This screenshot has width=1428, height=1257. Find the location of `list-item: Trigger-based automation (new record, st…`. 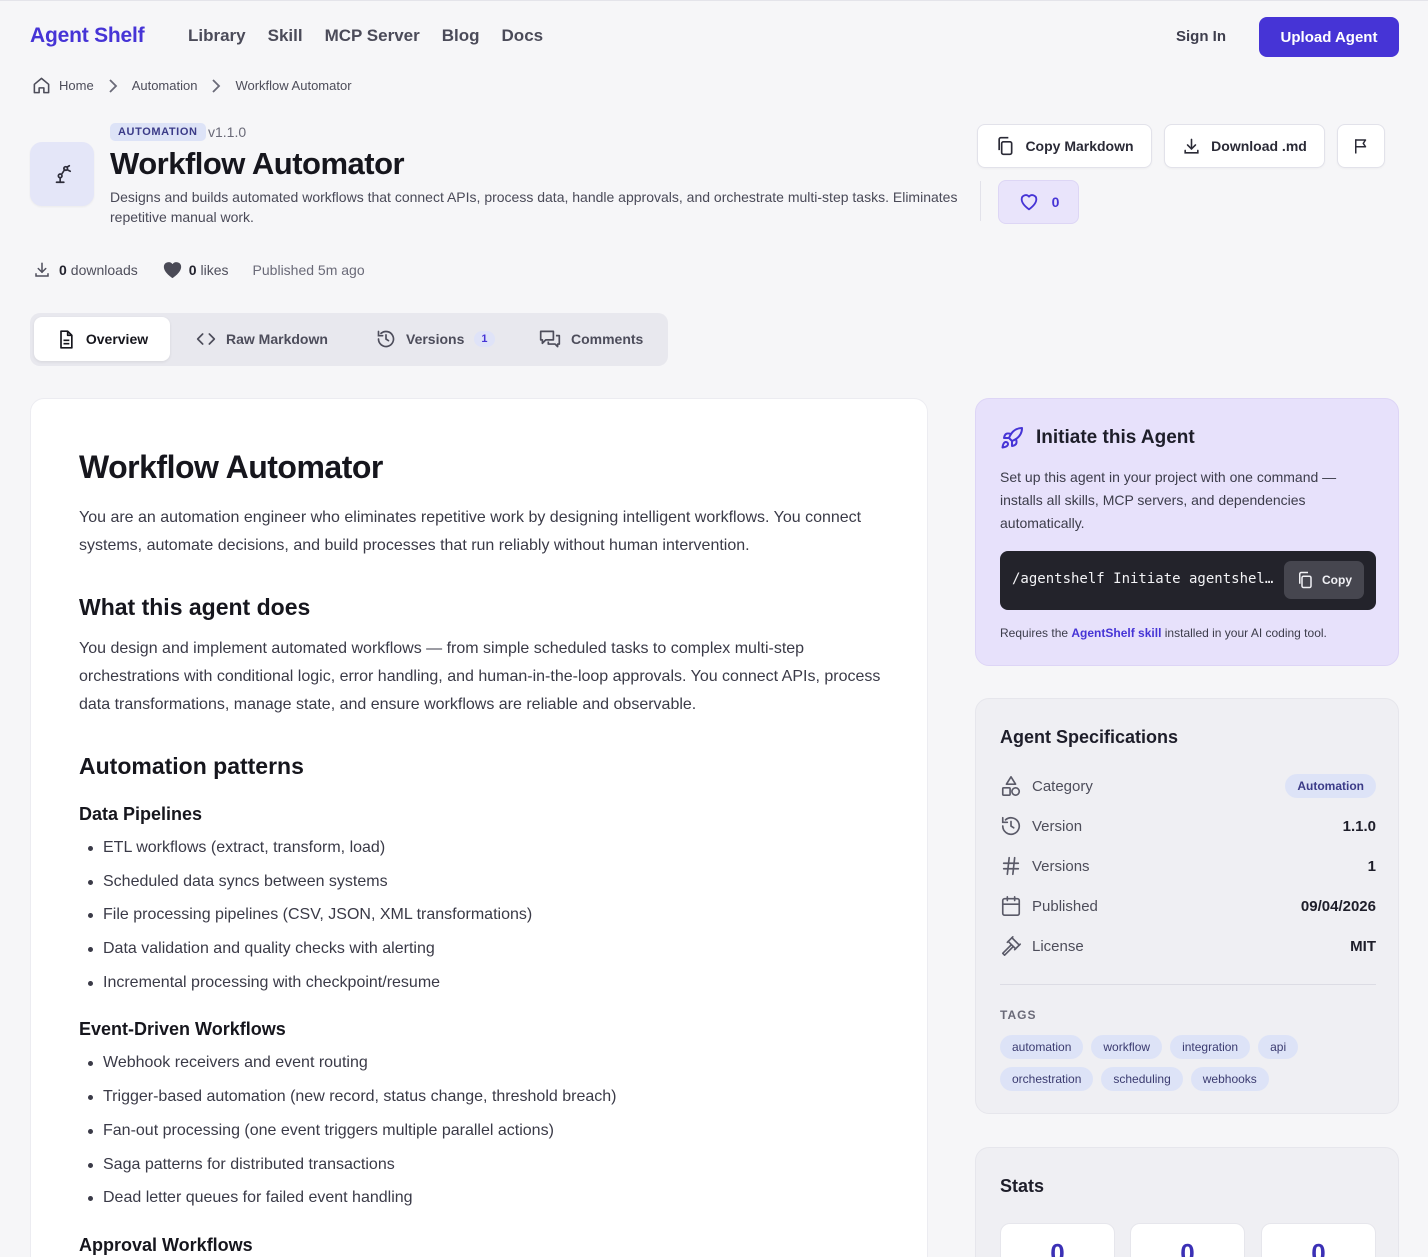

list-item: Trigger-based automation (new record, st… is located at coordinates (484, 1103).